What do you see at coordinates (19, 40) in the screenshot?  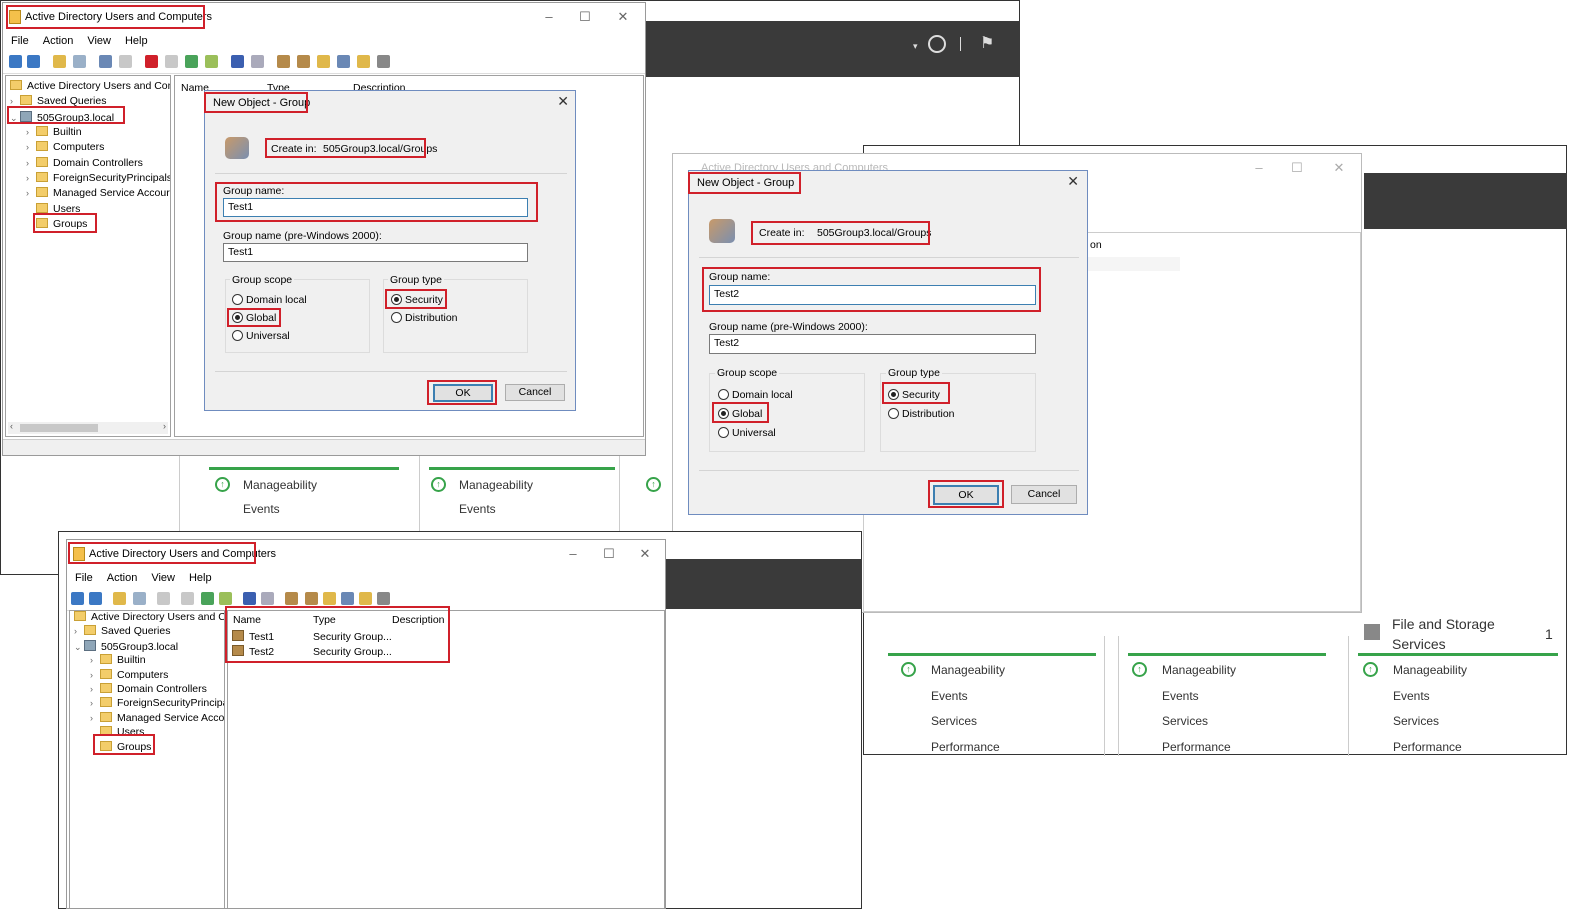 I see `menu-file: File` at bounding box center [19, 40].